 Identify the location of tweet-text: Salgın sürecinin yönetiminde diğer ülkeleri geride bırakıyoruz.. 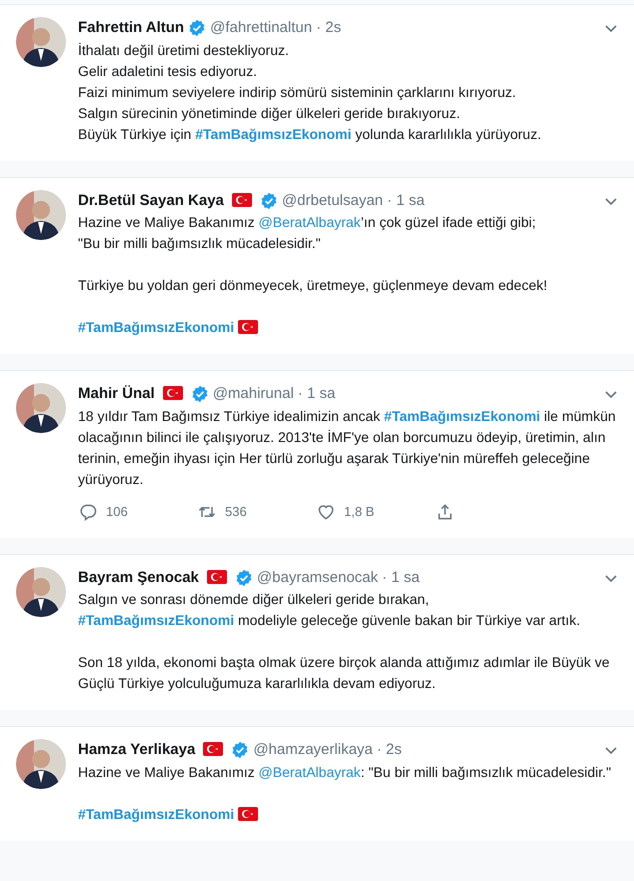
(270, 113).